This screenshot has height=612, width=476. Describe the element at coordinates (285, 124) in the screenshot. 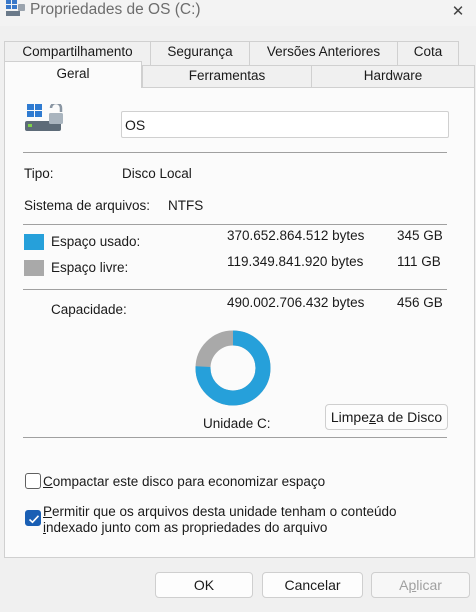

I see `drive-name-input` at that location.